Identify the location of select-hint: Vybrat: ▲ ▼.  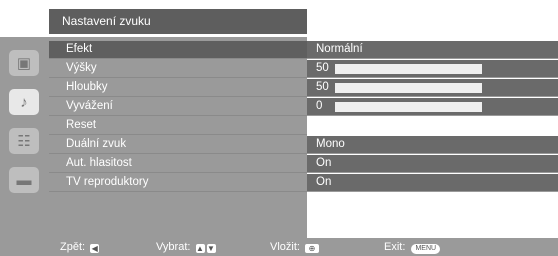
(186, 247).